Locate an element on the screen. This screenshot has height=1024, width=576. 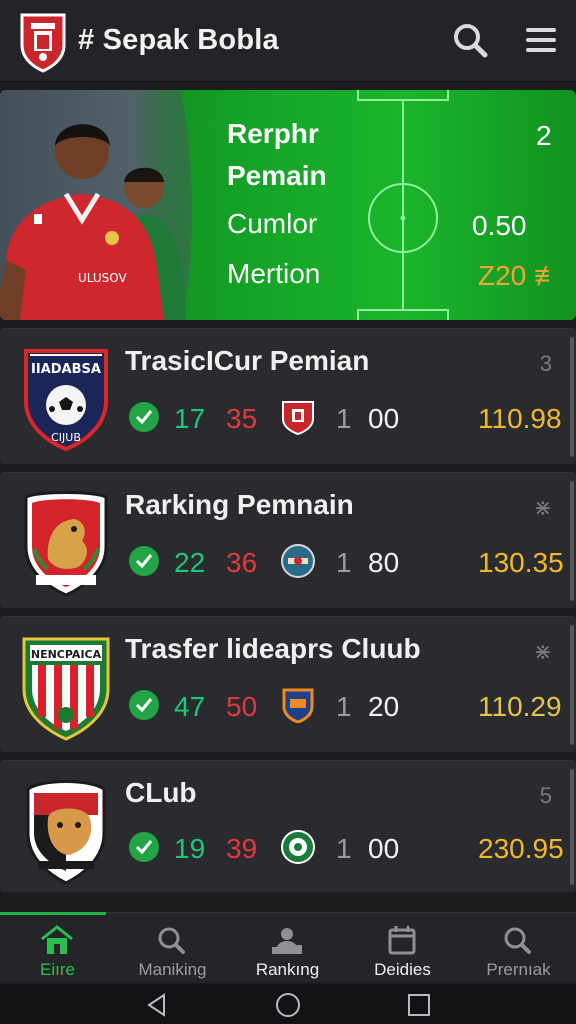
card-title: TrasicICur Pemian is located at coordinates (247, 360).